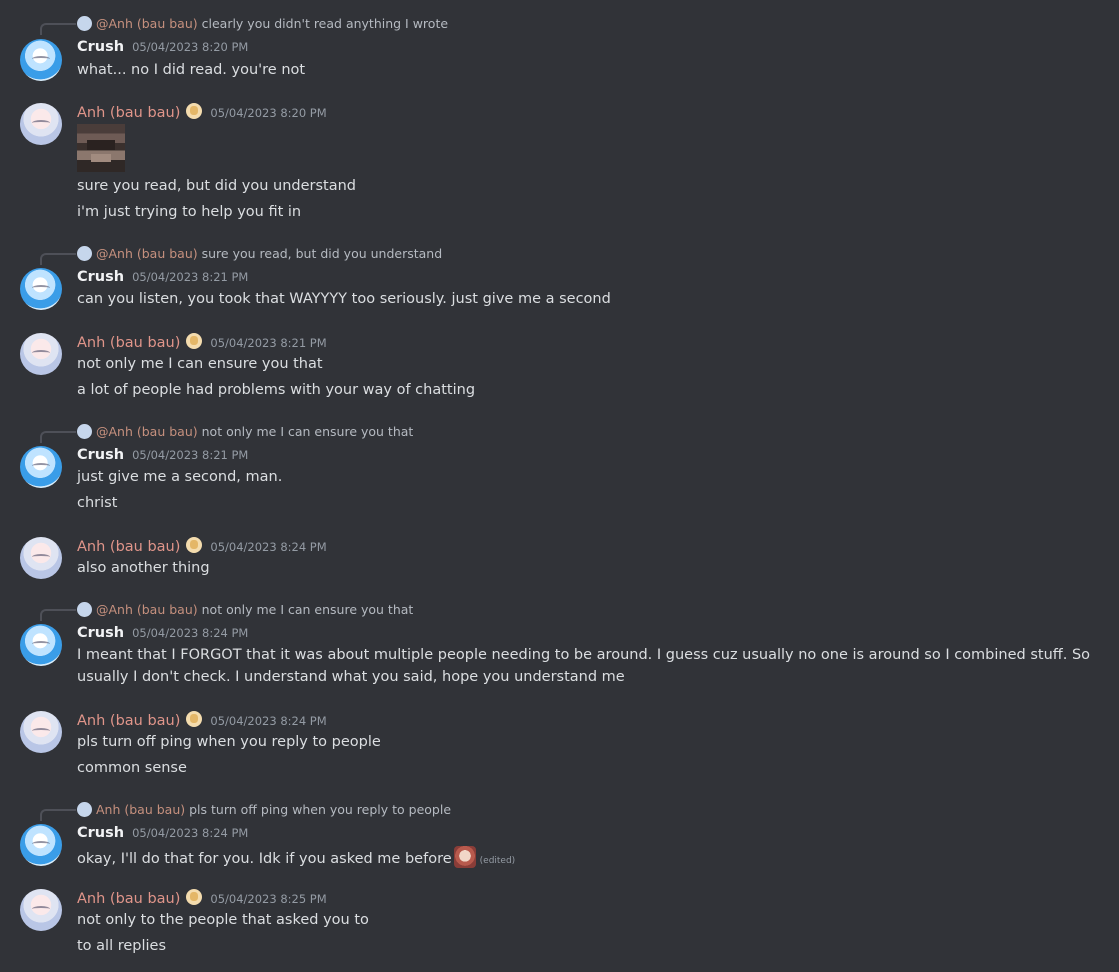 The height and width of the screenshot is (972, 1119). What do you see at coordinates (140, 809) in the screenshot?
I see `reply-author: Anh (bau bau)` at bounding box center [140, 809].